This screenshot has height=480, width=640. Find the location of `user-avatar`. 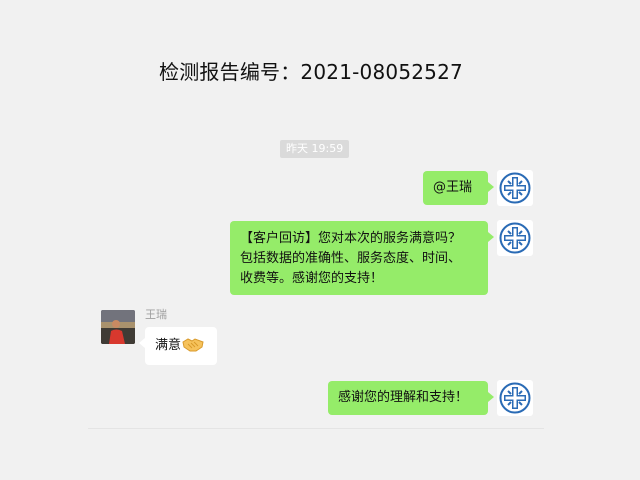

user-avatar is located at coordinates (118, 327).